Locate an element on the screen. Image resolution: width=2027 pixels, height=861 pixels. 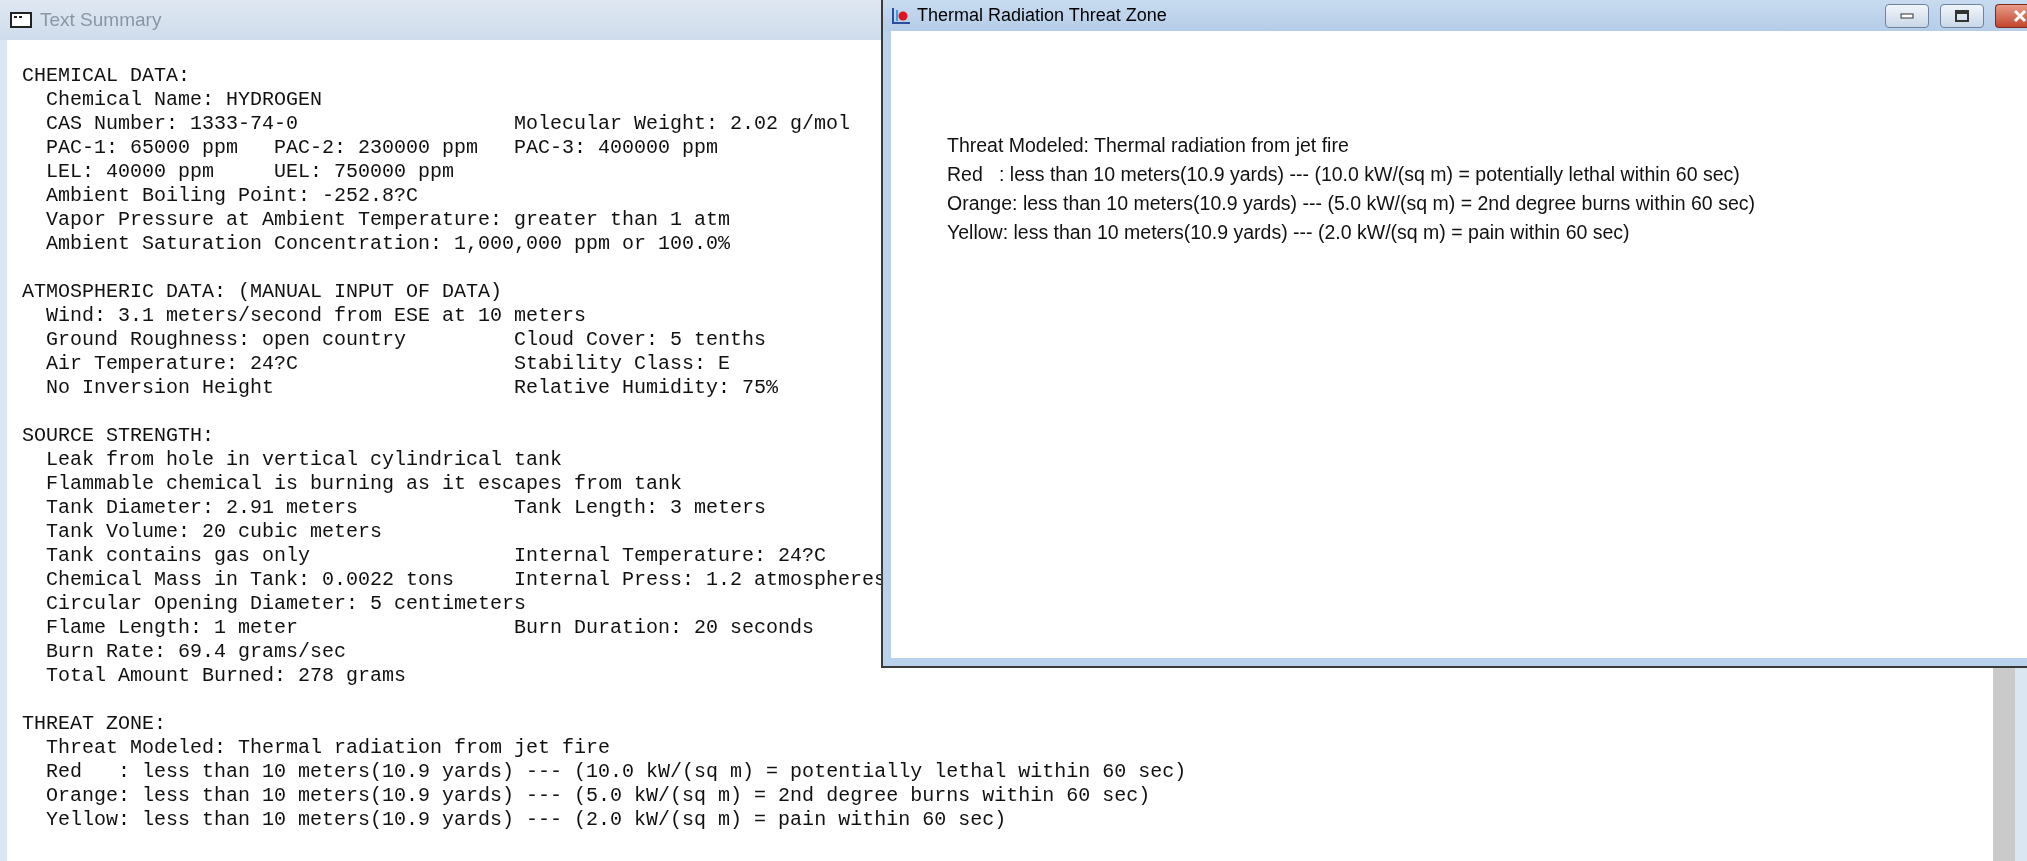
summary-text: Red : less than 10 meters(10.9 yards) --- (10.0 kW/(sq m) = potentially lethal within 60 sec) is located at coordinates (616, 772).